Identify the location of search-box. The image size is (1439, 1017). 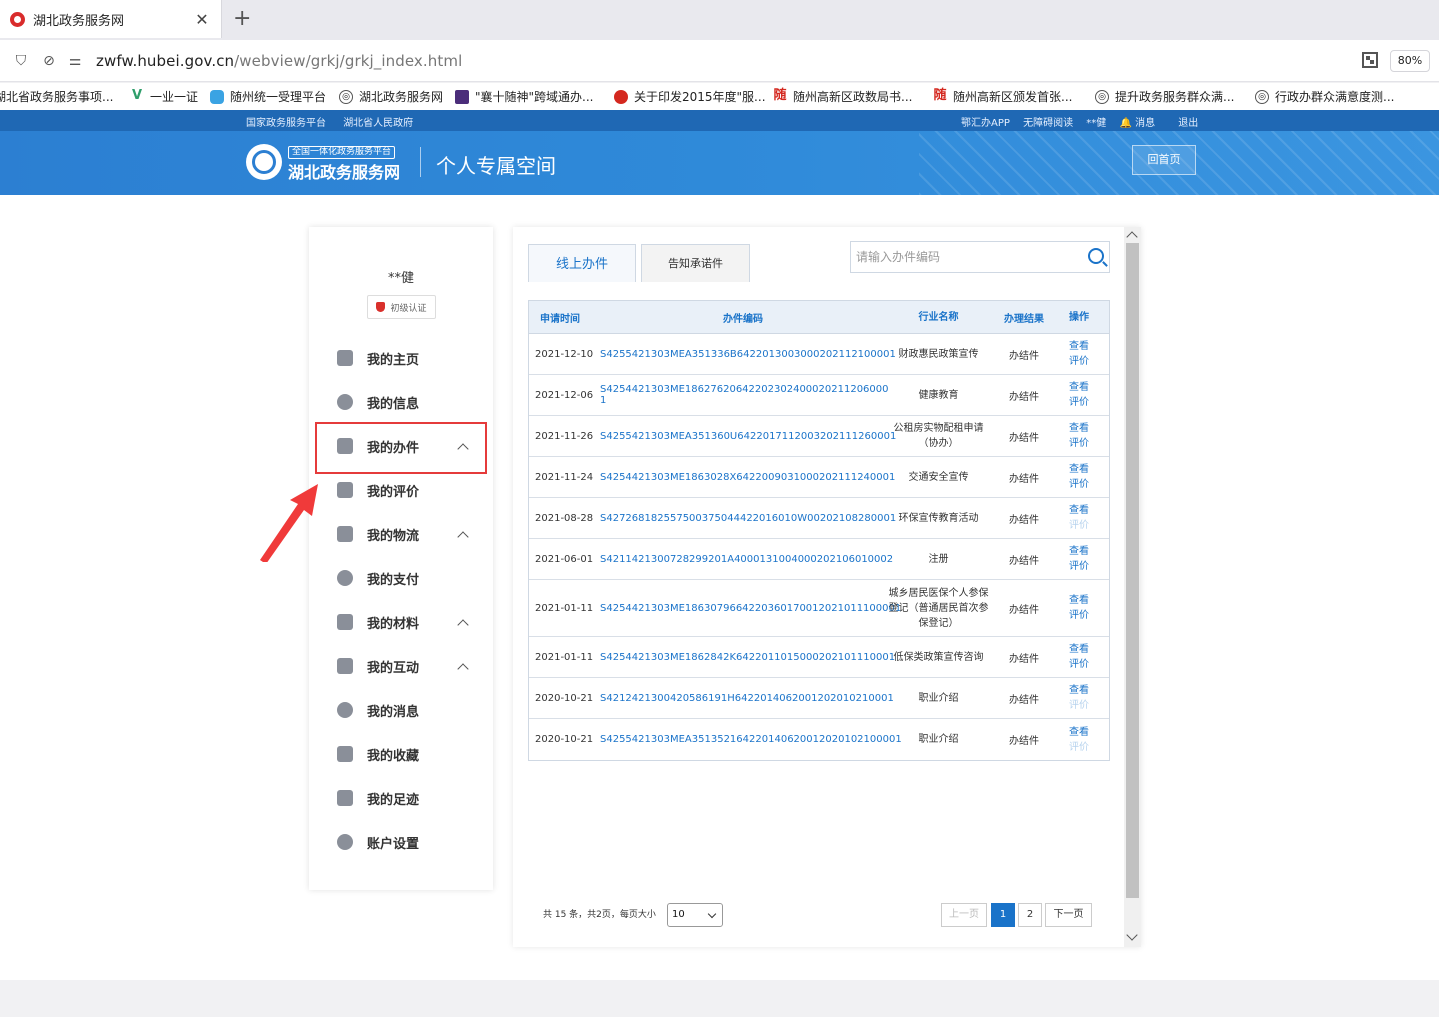
(980, 257).